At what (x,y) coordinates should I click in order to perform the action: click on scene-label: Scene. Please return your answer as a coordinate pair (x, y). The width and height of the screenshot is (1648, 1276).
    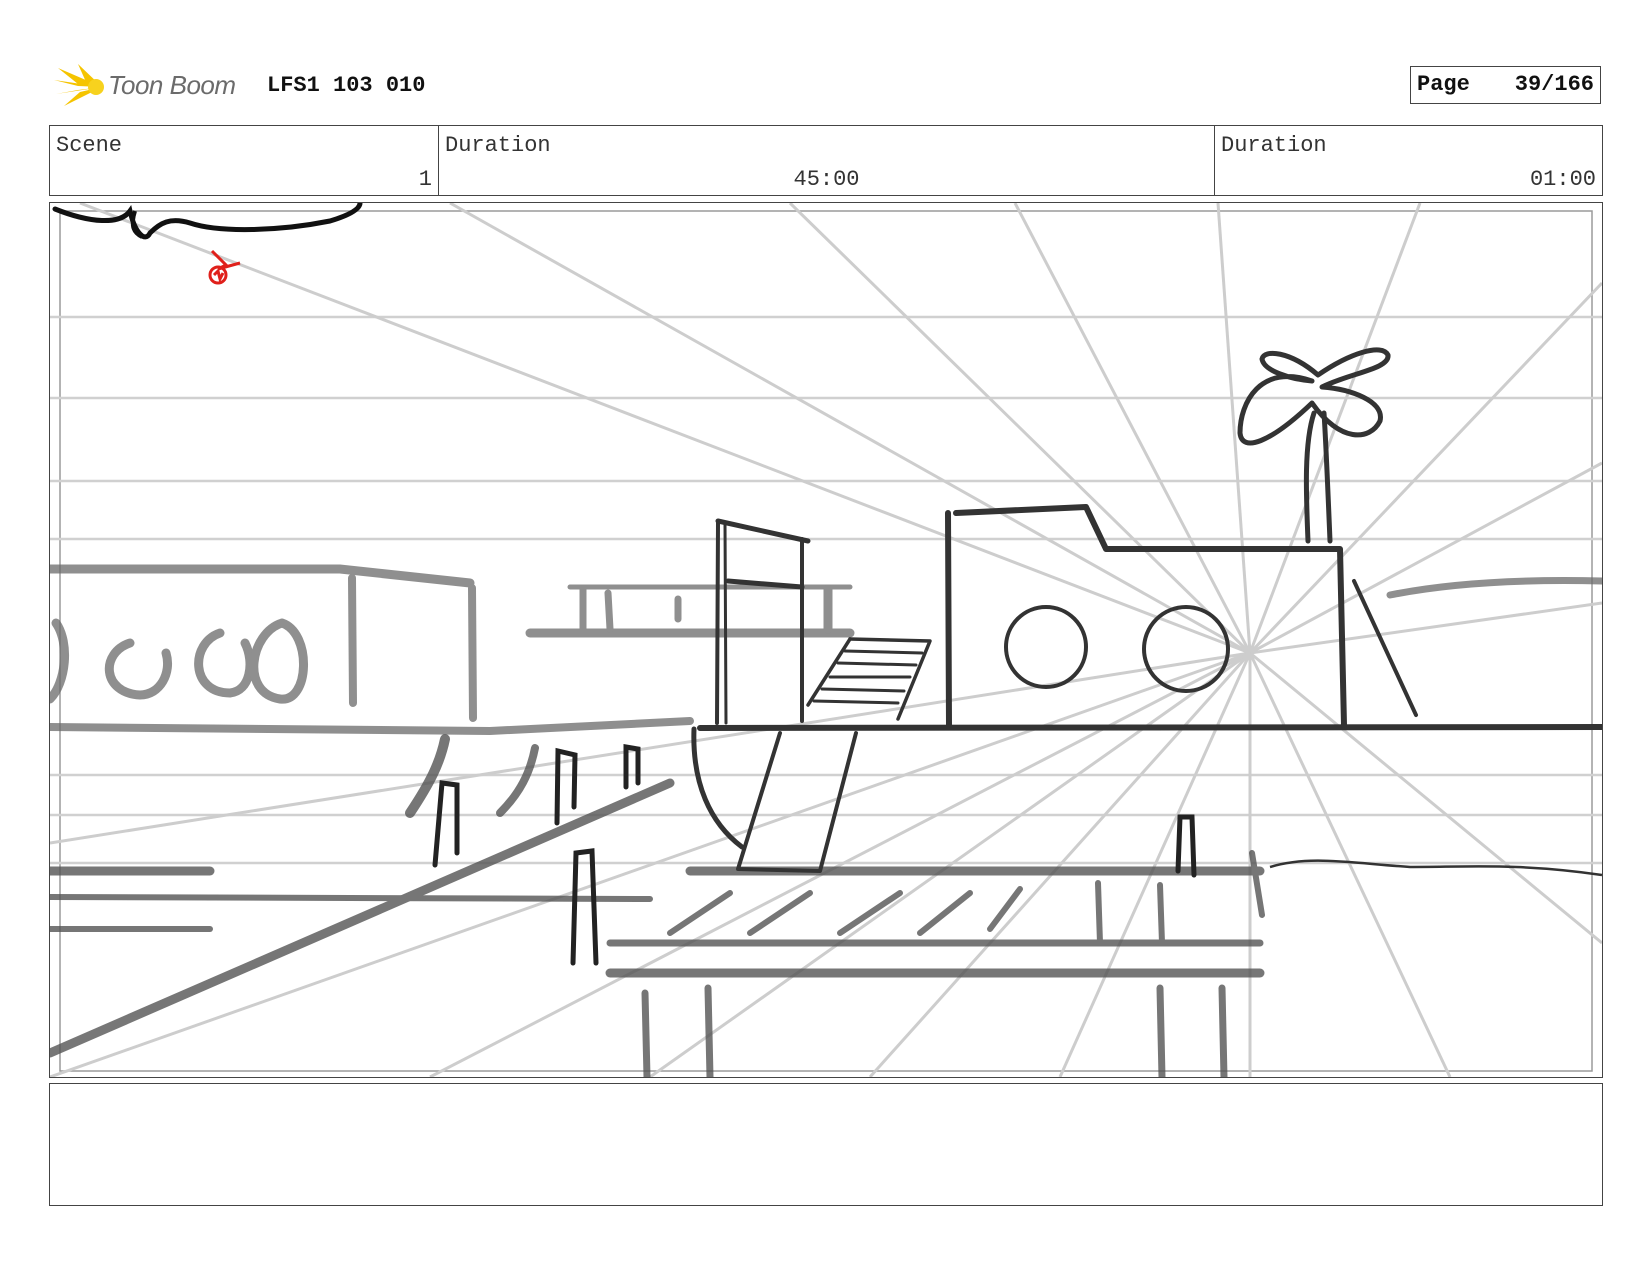
    Looking at the image, I should click on (89, 145).